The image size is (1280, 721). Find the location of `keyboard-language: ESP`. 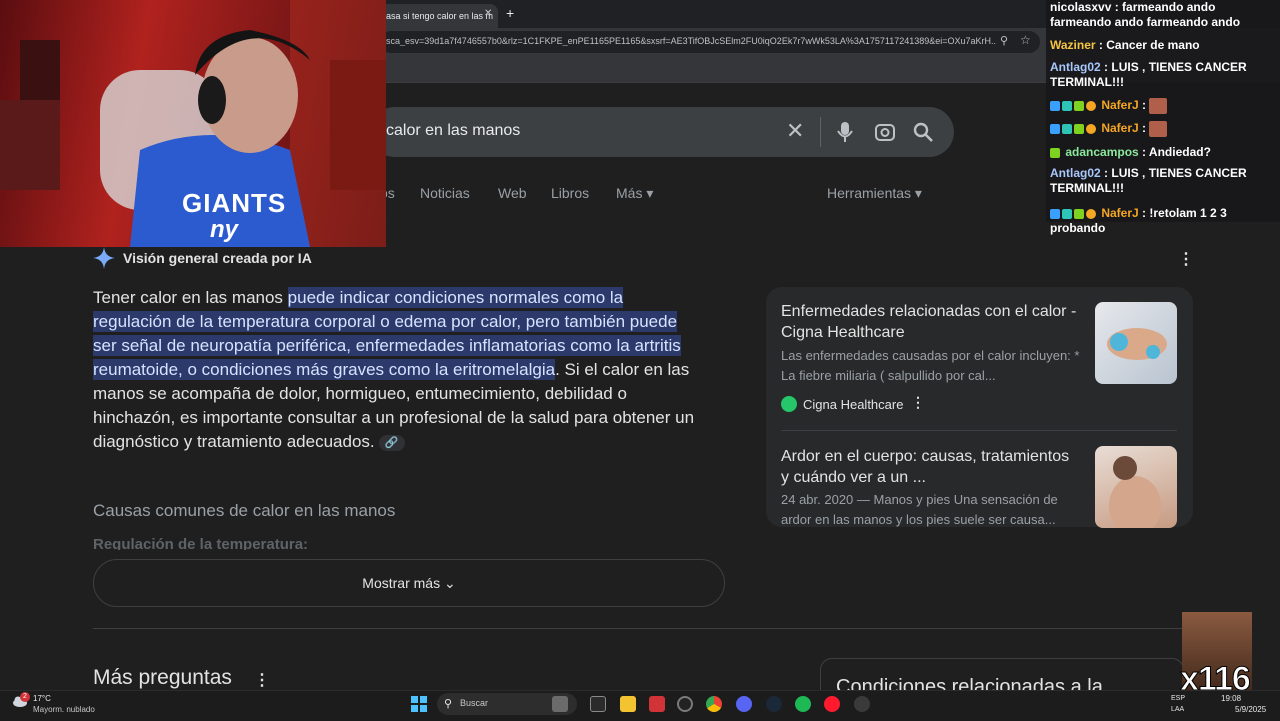

keyboard-language: ESP is located at coordinates (1178, 698).